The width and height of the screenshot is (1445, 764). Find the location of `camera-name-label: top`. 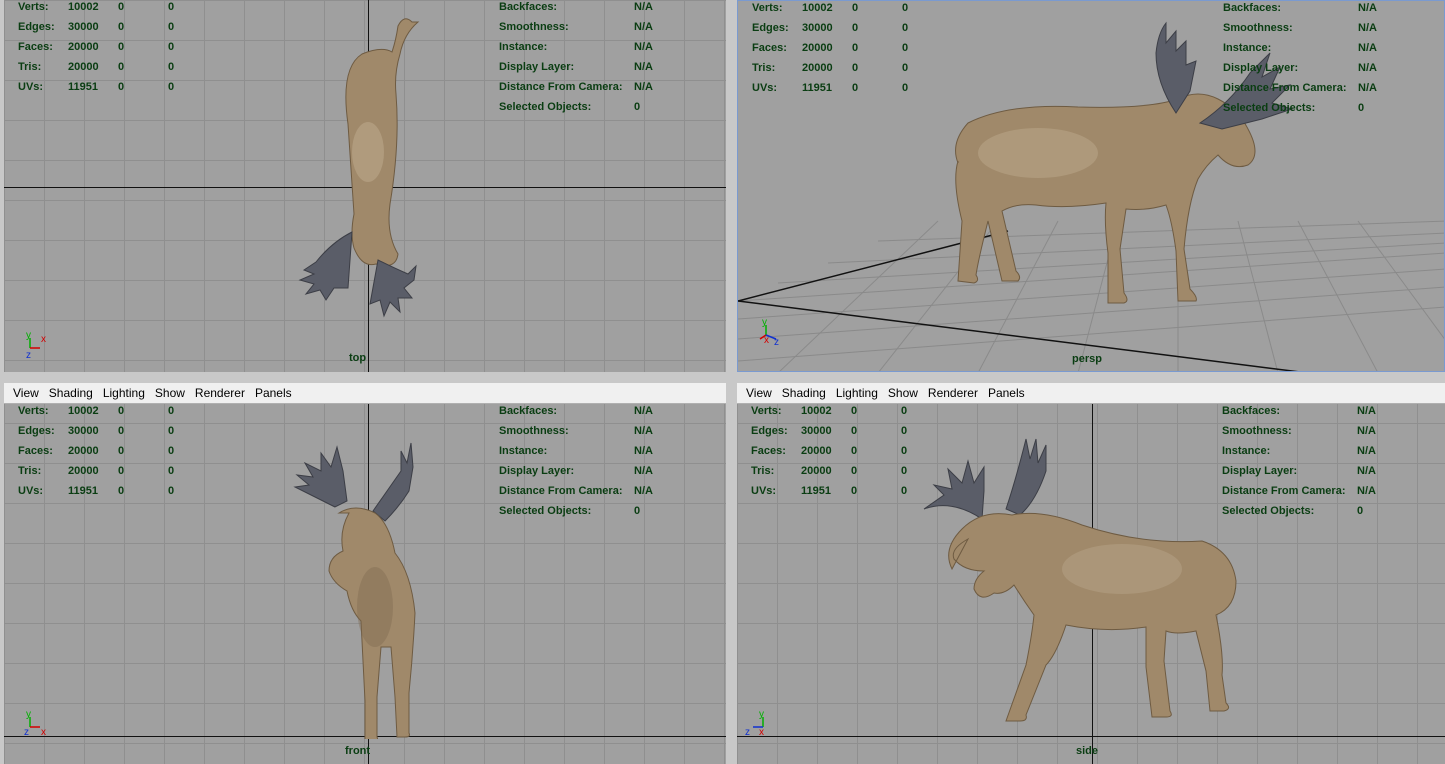

camera-name-label: top is located at coordinates (358, 358).